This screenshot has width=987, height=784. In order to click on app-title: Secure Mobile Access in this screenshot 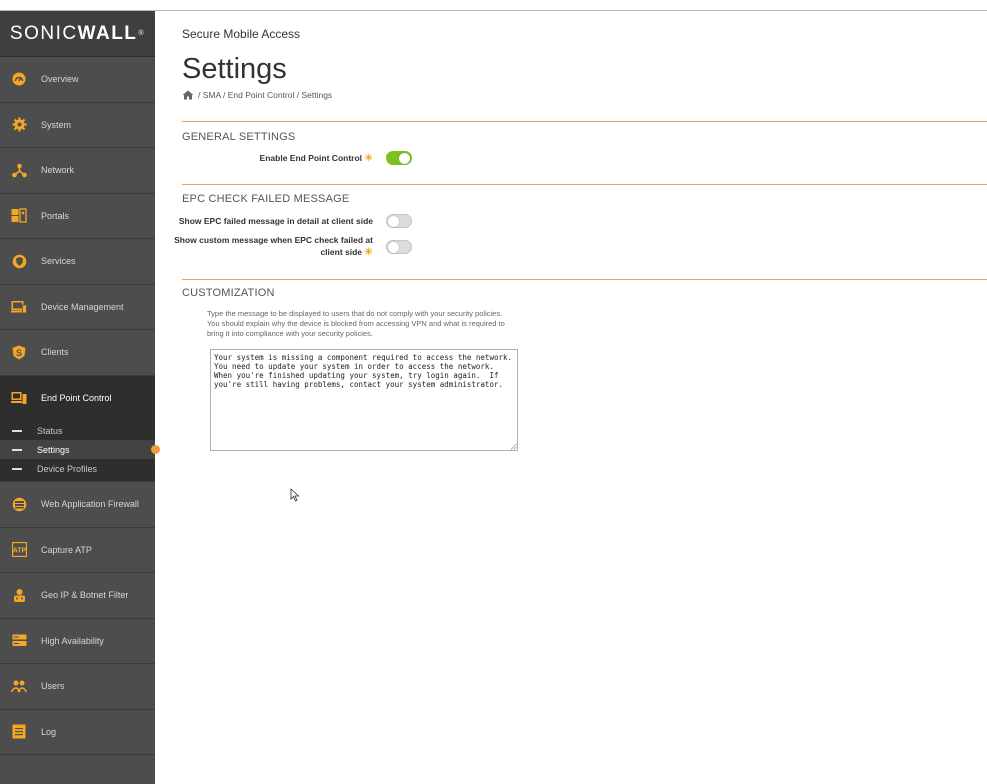, I will do `click(241, 34)`.